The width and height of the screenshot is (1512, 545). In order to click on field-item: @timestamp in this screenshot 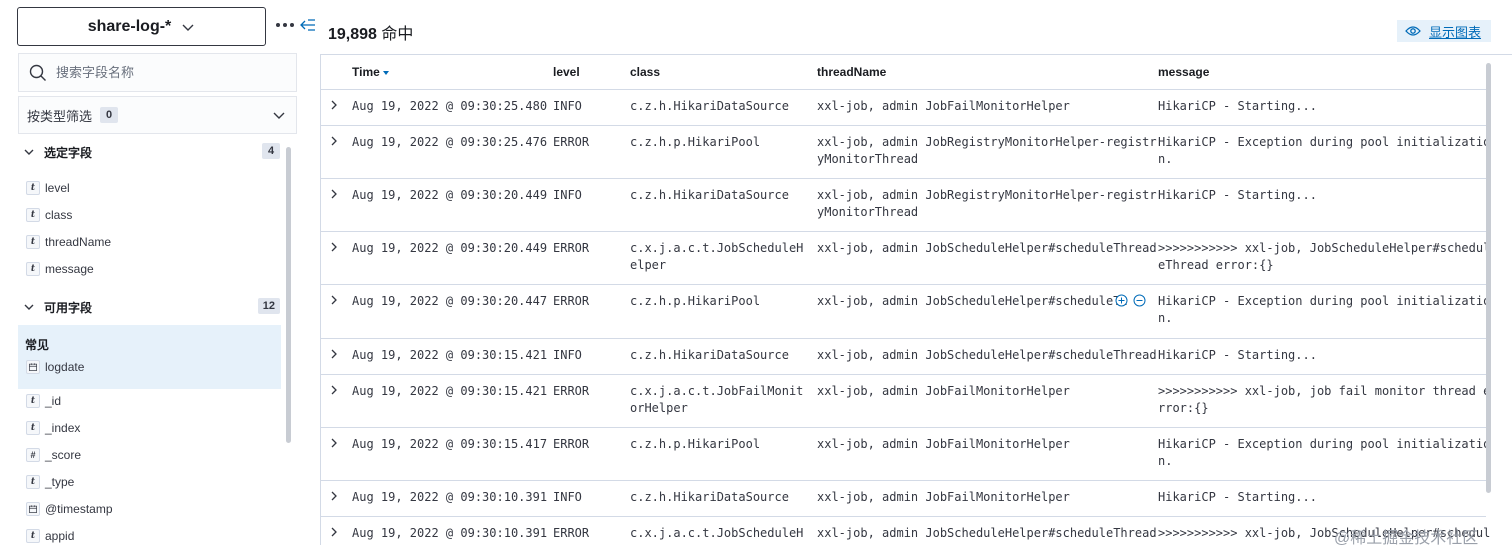, I will do `click(69, 509)`.